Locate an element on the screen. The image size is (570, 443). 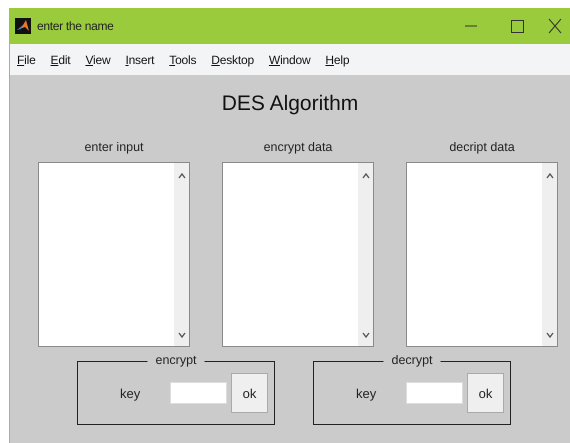
app-icon is located at coordinates (23, 26).